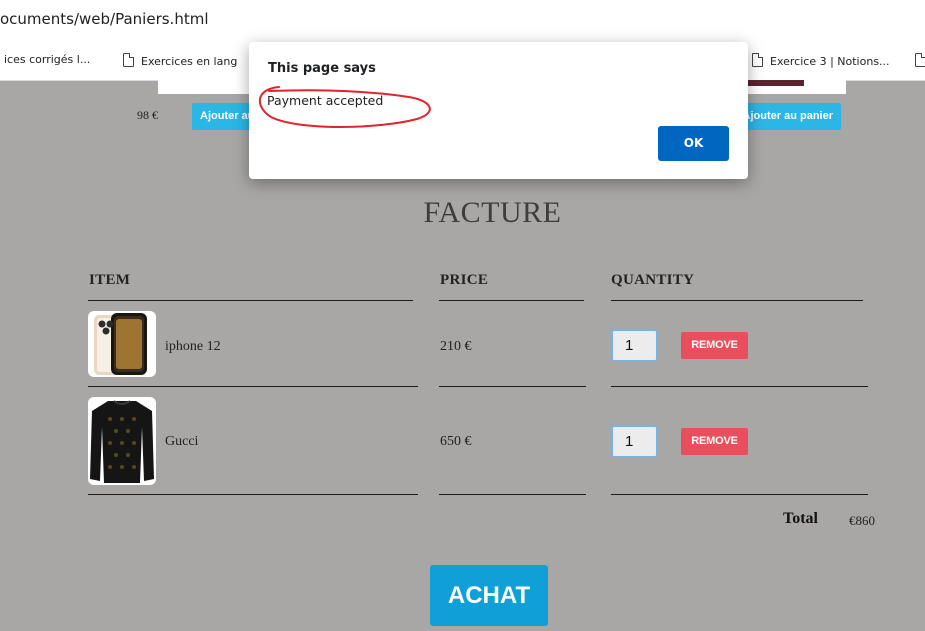 The image size is (925, 631). What do you see at coordinates (110, 280) in the screenshot?
I see `column-header-item: ITEM` at bounding box center [110, 280].